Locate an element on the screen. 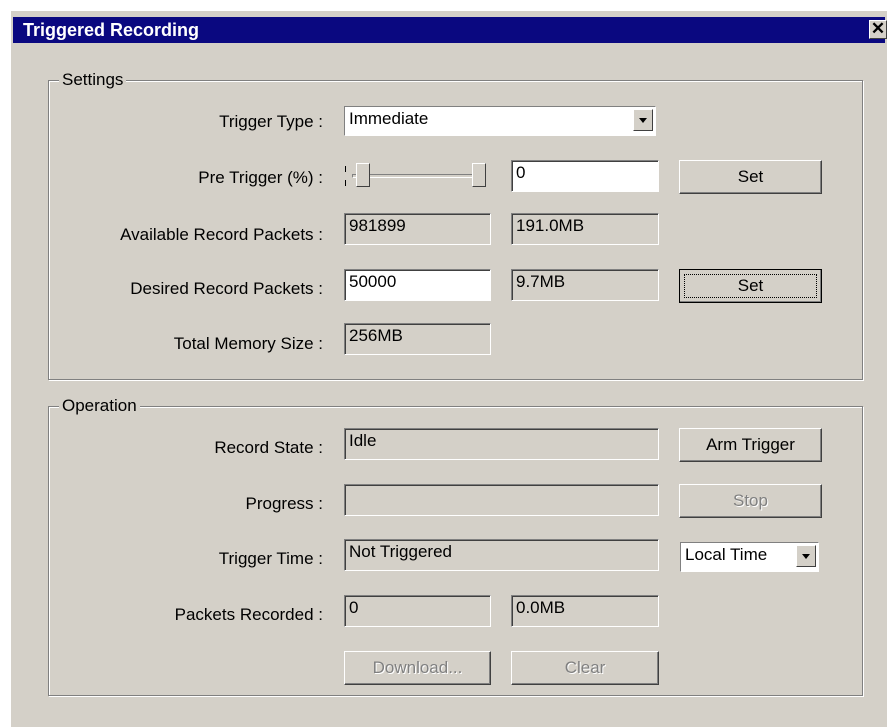 This screenshot has height=727, width=893. record-state-value: Idle is located at coordinates (363, 440).